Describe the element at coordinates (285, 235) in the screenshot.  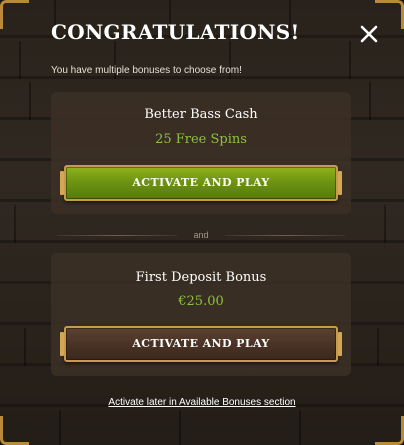
I see `separator-line` at that location.